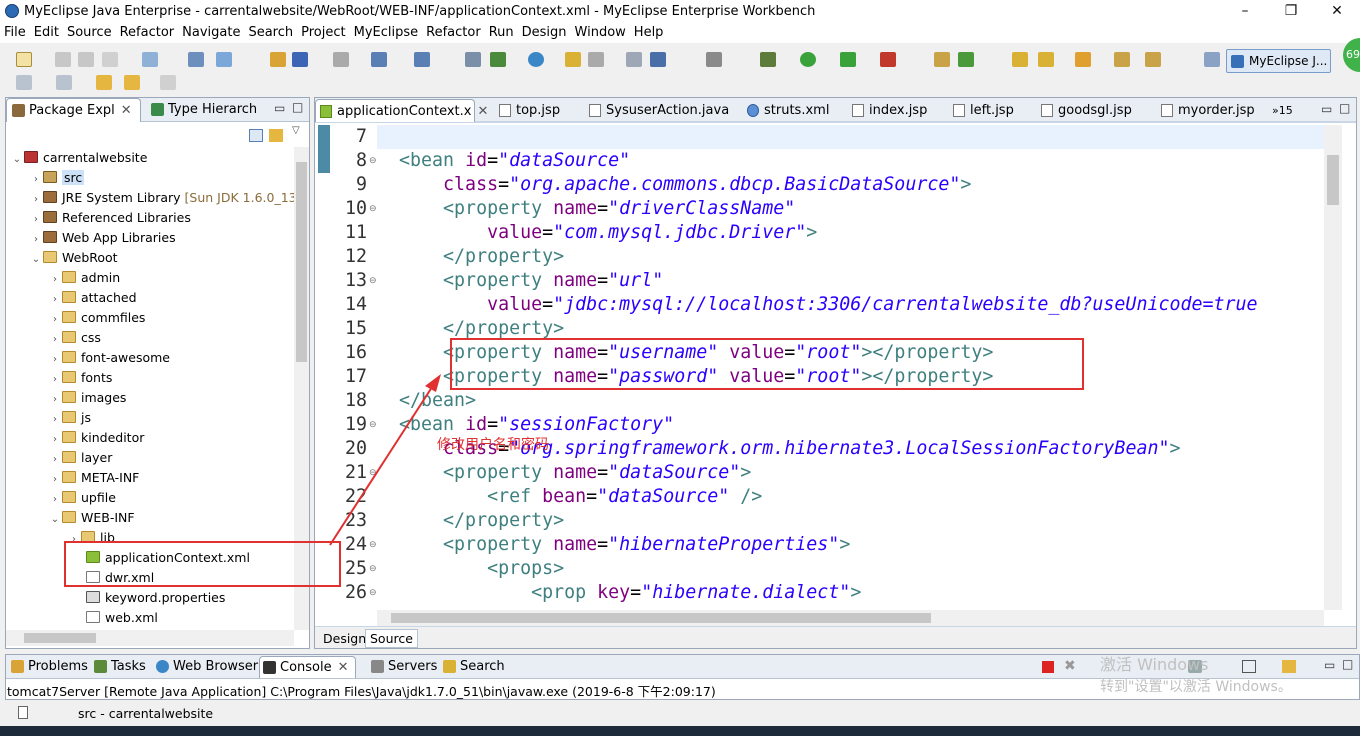 The image size is (1360, 736). Describe the element at coordinates (307, 667) in the screenshot. I see `tab-console: Console ✕` at that location.